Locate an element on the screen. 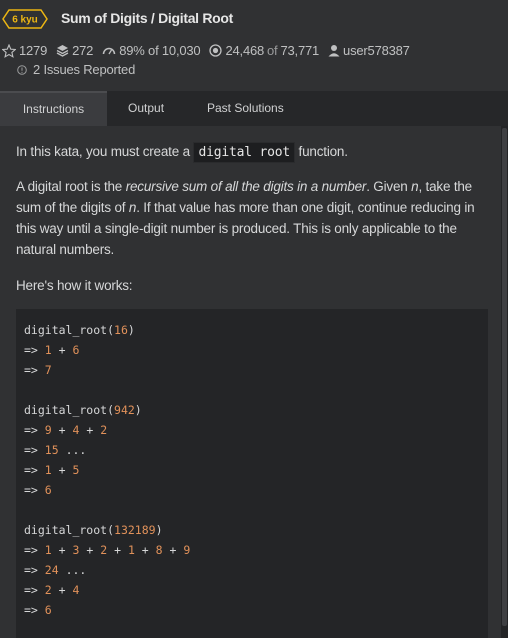 This screenshot has height=638, width=508. gauge-icon is located at coordinates (109, 50).